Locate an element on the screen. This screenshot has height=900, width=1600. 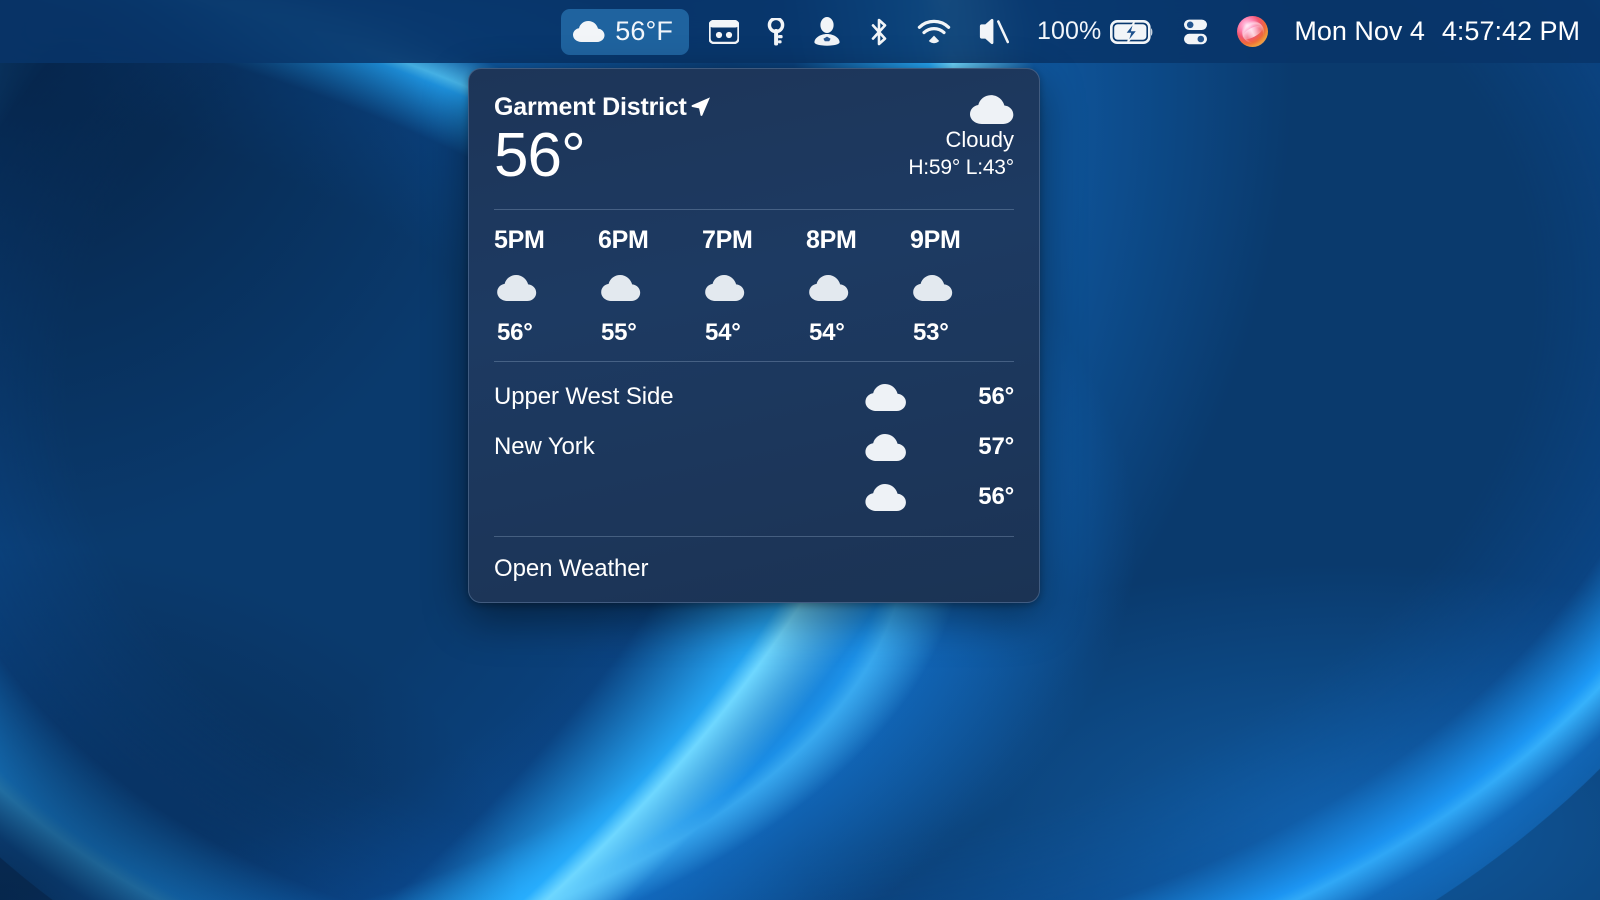
siri-icon is located at coordinates (1253, 31).